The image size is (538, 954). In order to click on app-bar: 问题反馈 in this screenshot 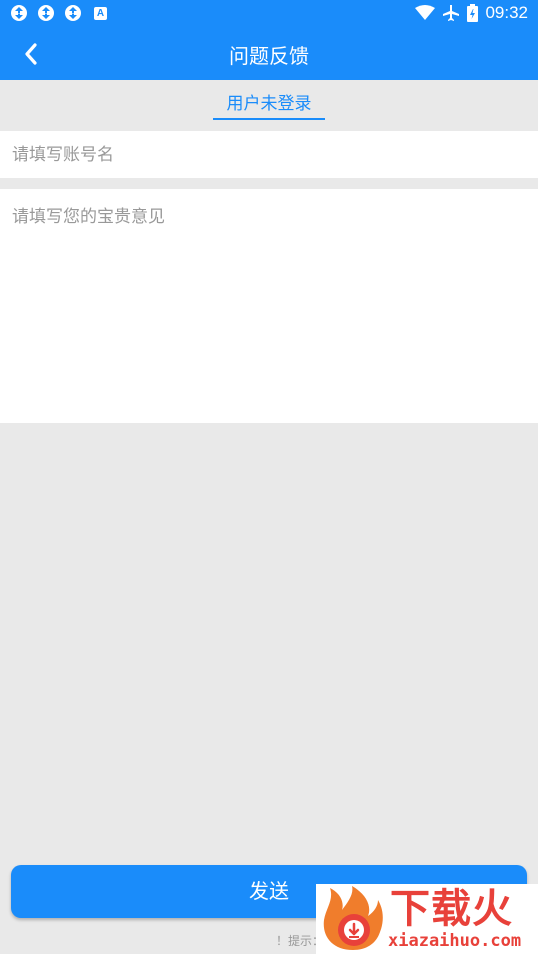, I will do `click(269, 53)`.